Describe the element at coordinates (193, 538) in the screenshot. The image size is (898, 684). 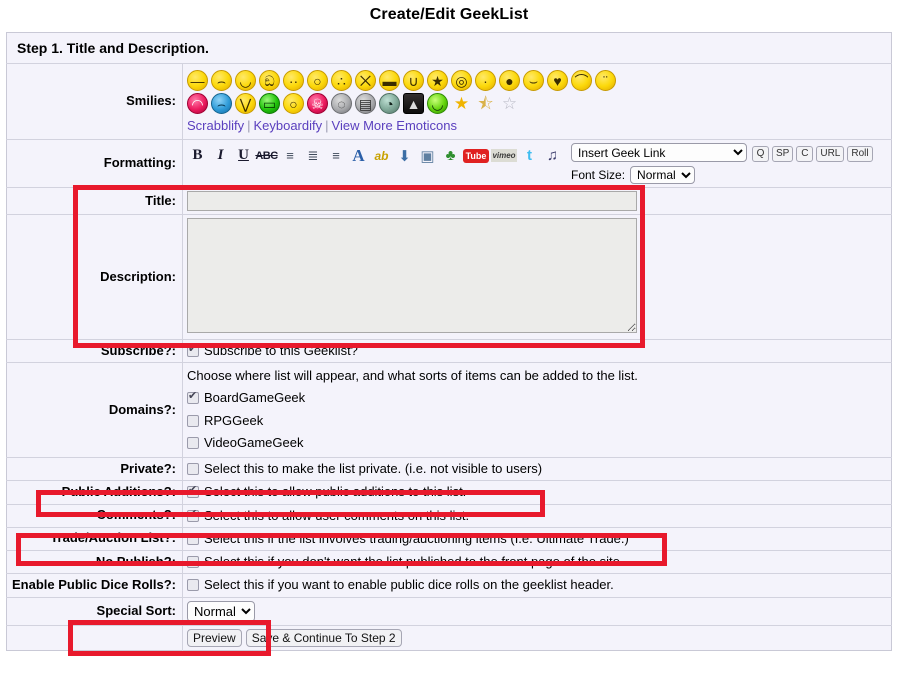
I see `trade-auction-checkbox` at that location.